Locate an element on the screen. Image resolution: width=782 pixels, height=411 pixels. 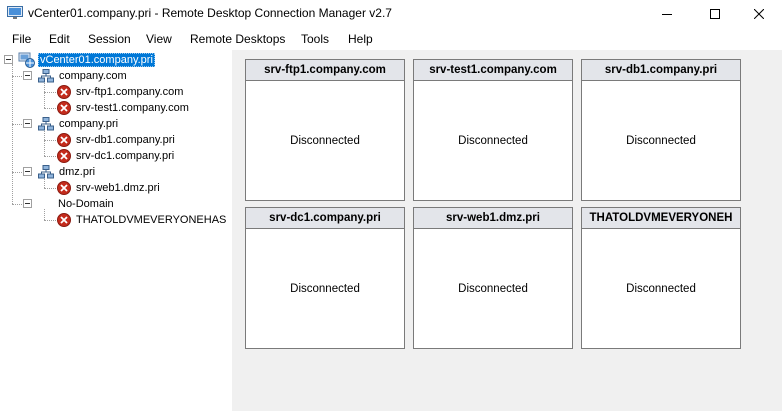
tree-server-label: THATOLDVMEVERYONEHAS is located at coordinates (151, 220).